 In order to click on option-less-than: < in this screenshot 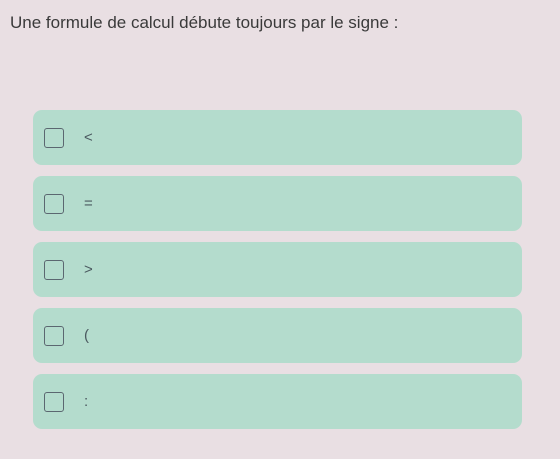, I will do `click(277, 137)`.